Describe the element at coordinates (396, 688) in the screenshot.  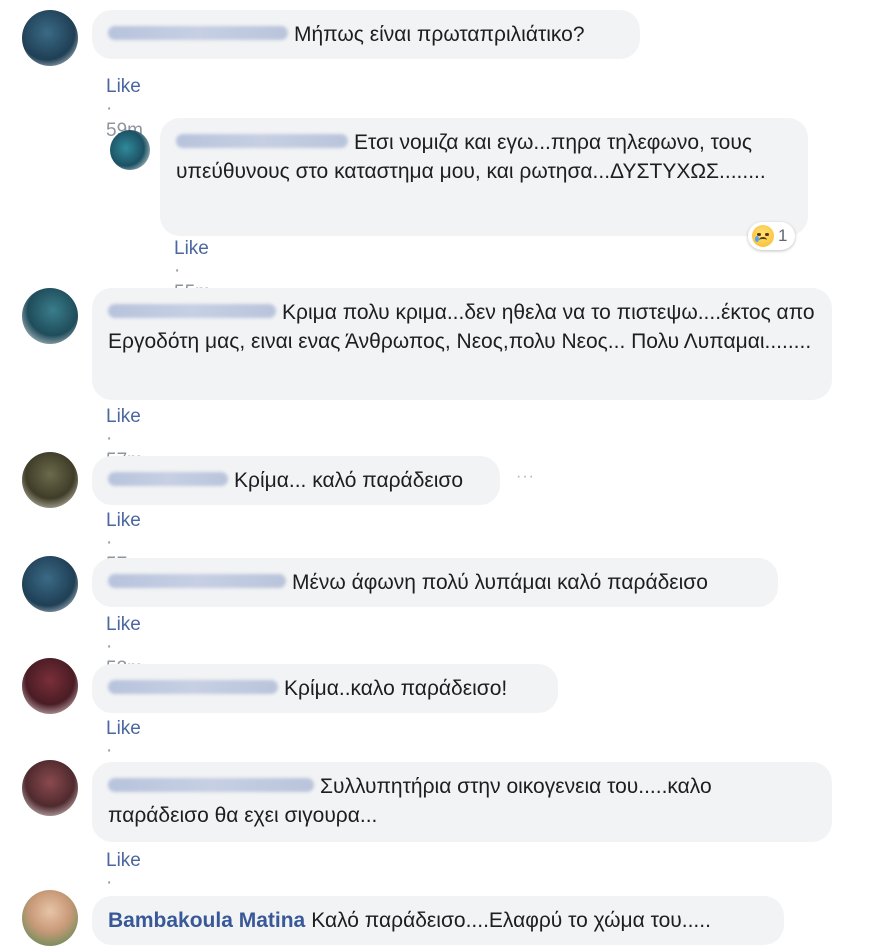
I see `comment-text: Κρίμα..καλο παράδεισο!` at that location.